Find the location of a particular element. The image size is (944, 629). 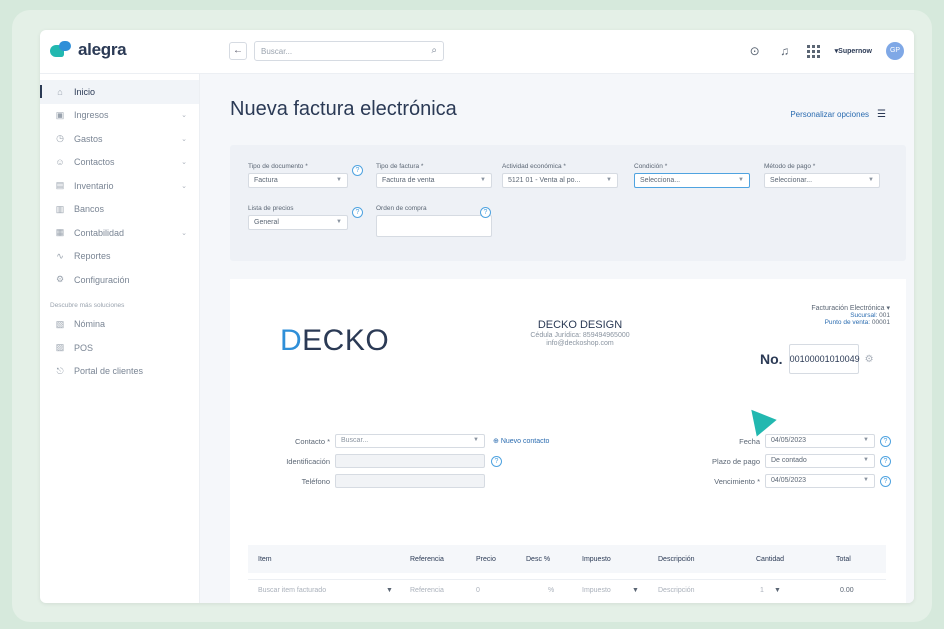

sidebar-item-contabilidad: ▦ Contabilidad ⌄ is located at coordinates (119, 233).